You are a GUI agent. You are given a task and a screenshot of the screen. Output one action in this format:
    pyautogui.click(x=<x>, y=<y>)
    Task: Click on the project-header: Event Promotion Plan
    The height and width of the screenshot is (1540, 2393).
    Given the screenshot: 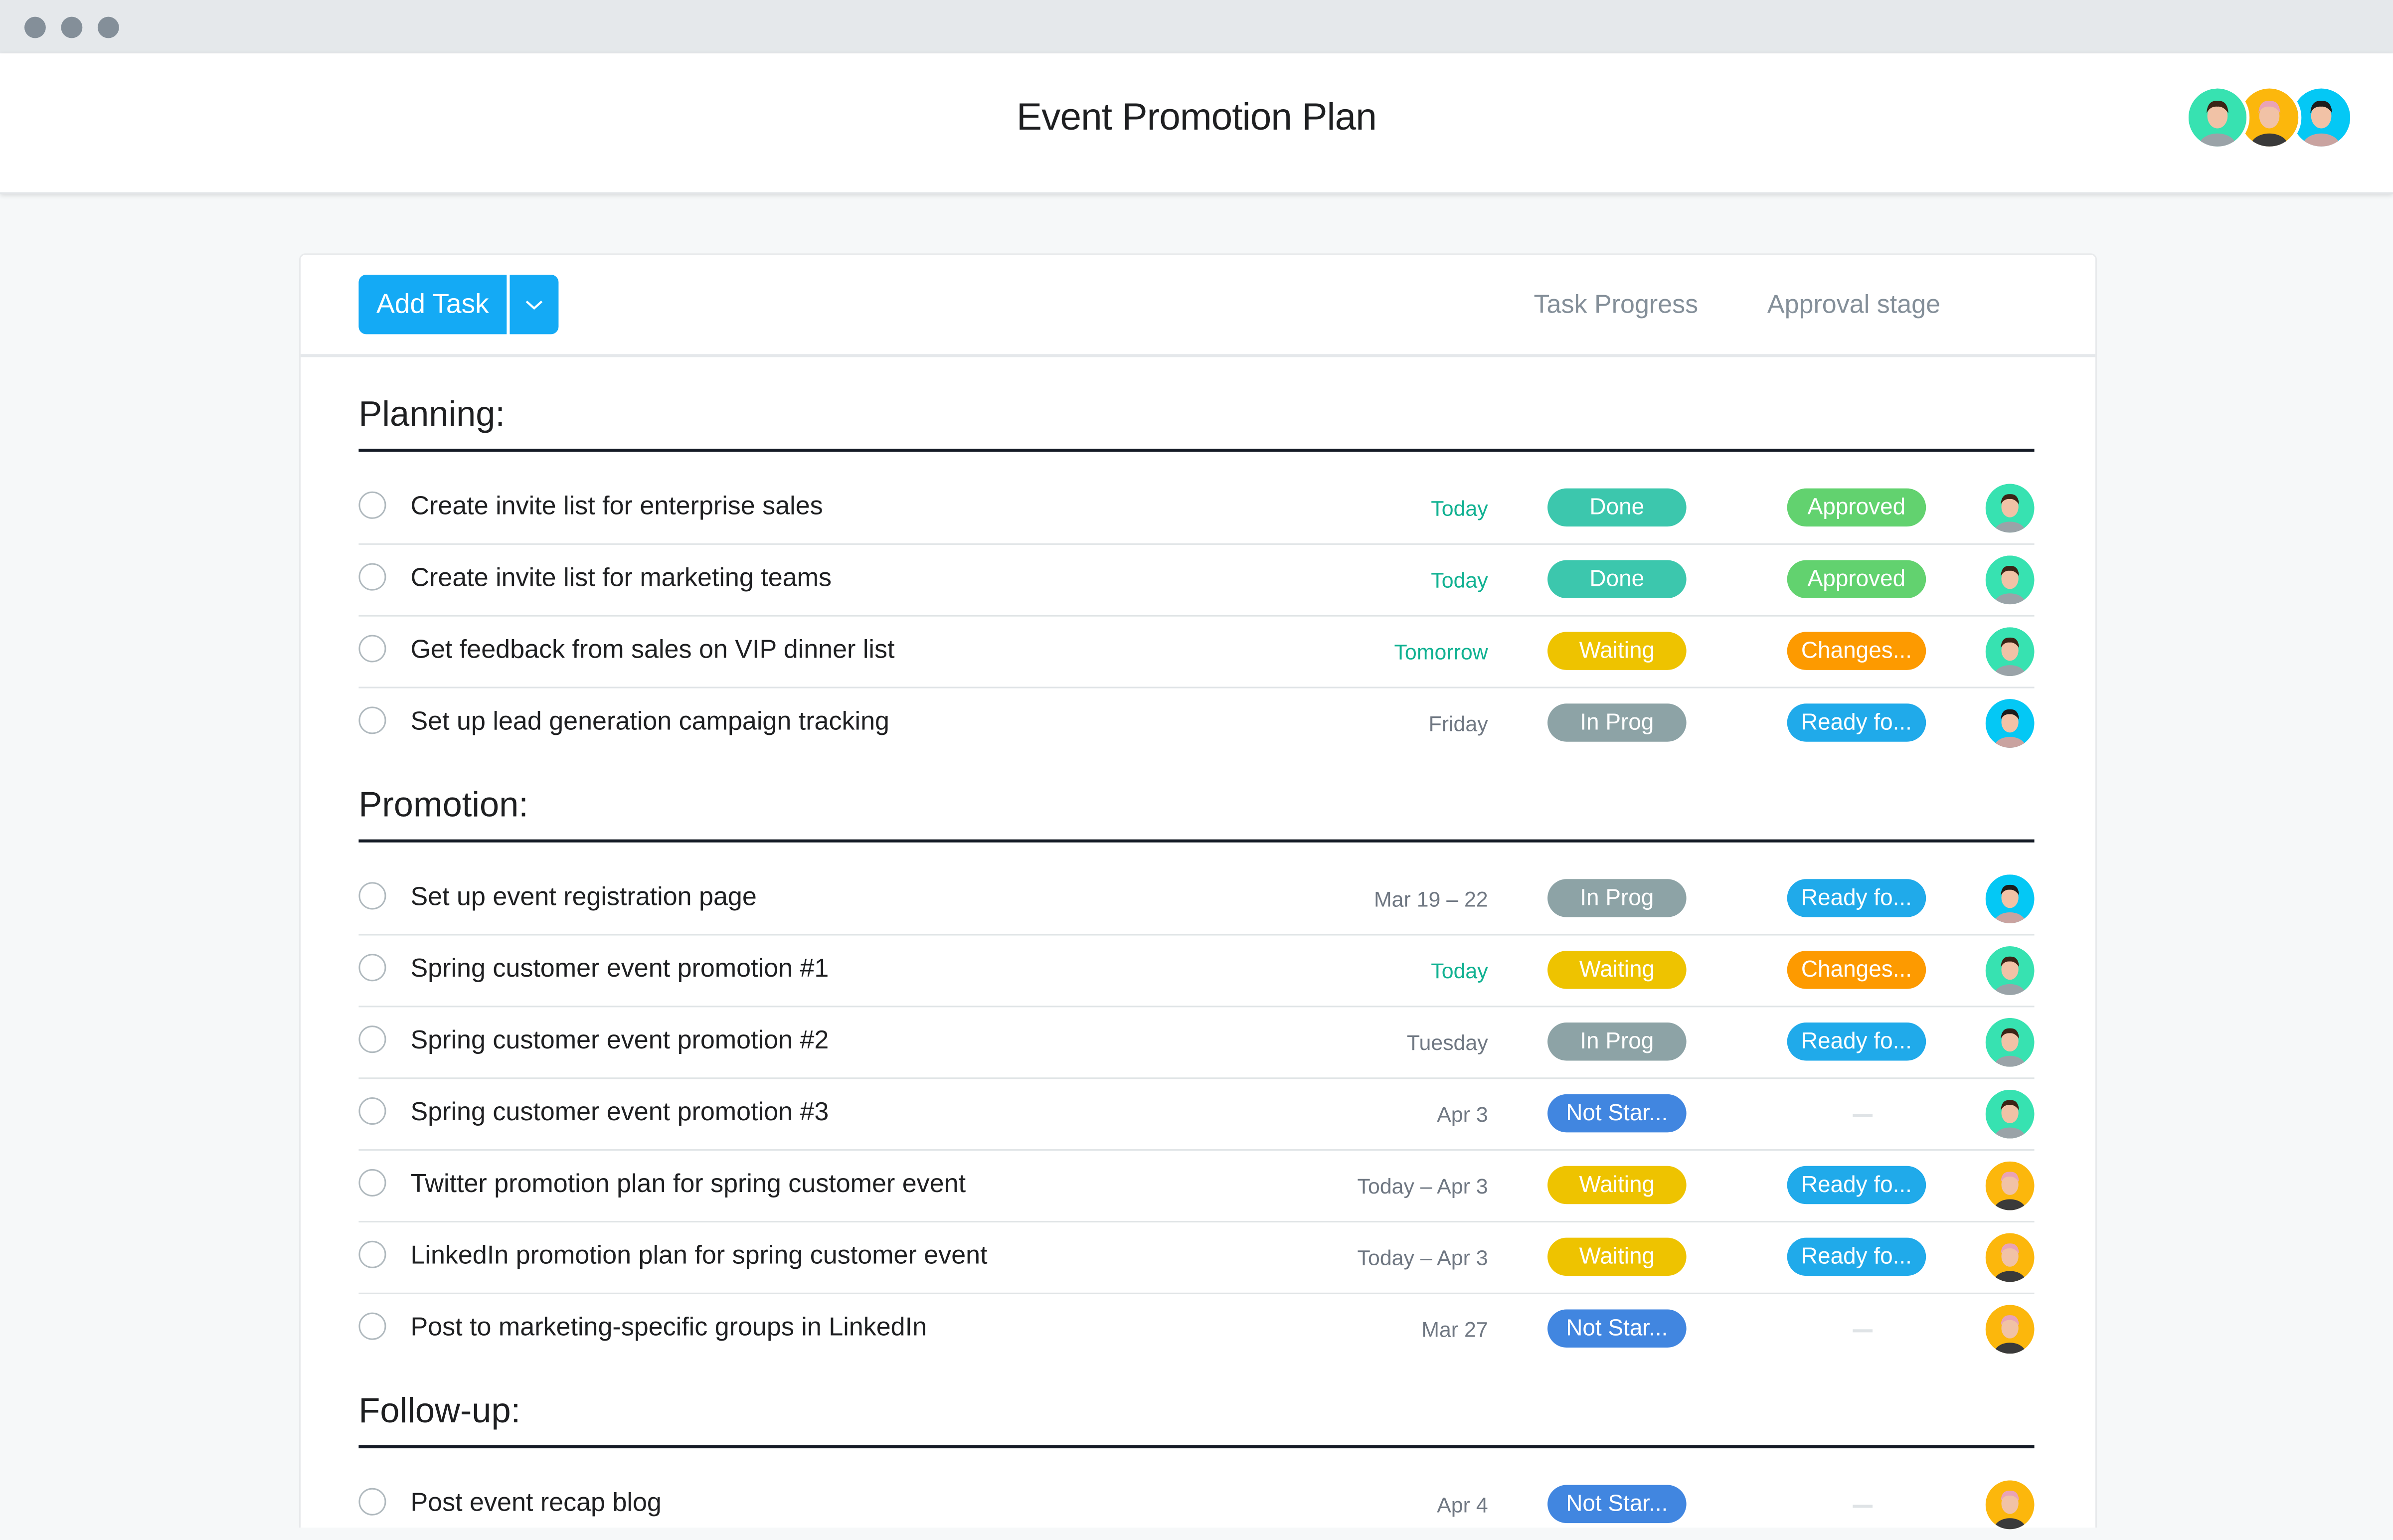 What is the action you would take?
    pyautogui.click(x=1196, y=123)
    